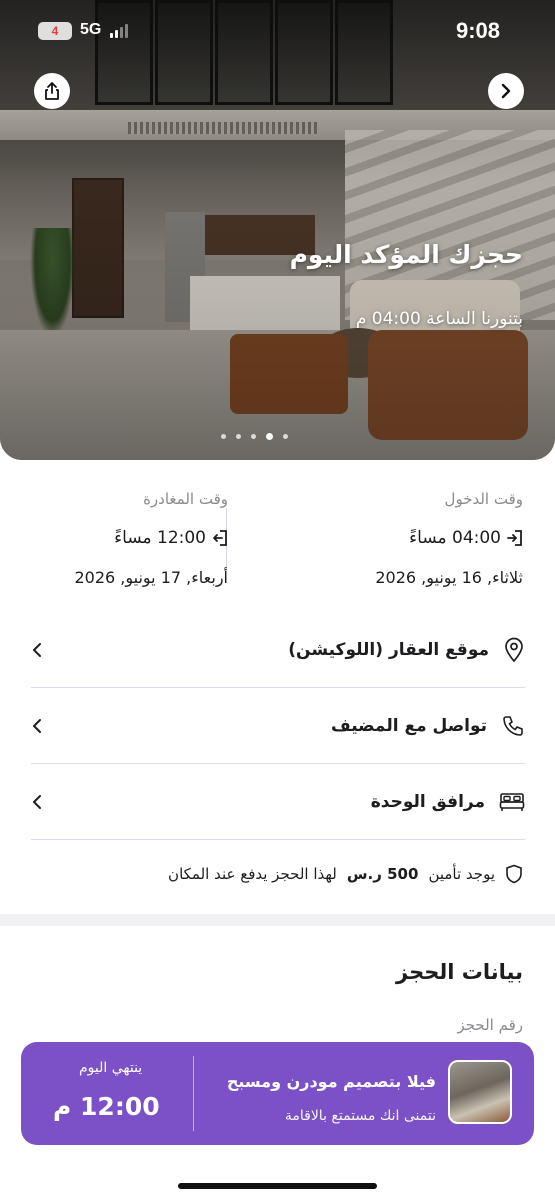 Image resolution: width=555 pixels, height=1200 pixels. Describe the element at coordinates (382, 874) in the screenshot. I see `deposit-amount: 500 ر.س` at that location.